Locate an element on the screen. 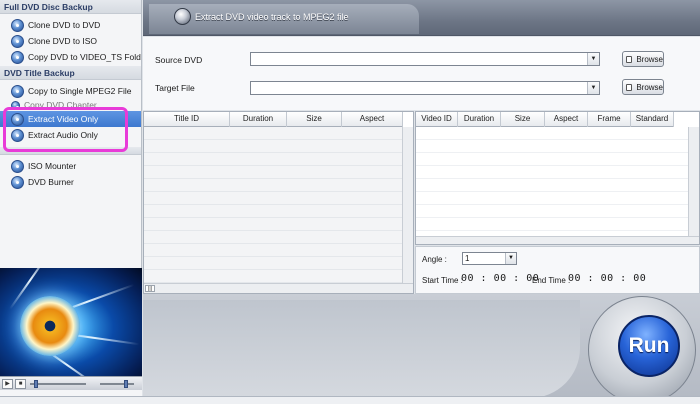 This screenshot has height=404, width=700. menu-dvd-burner: DVD Burner is located at coordinates (70, 182).